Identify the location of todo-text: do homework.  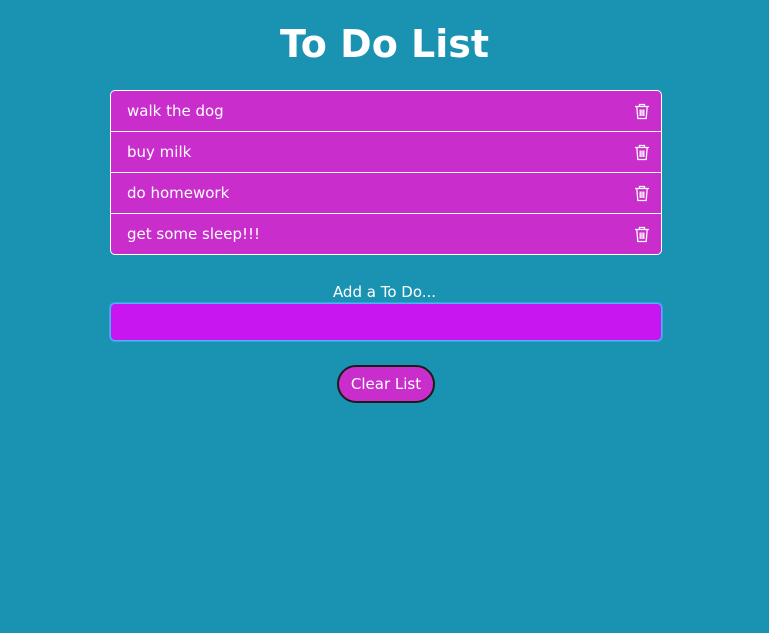
(178, 193).